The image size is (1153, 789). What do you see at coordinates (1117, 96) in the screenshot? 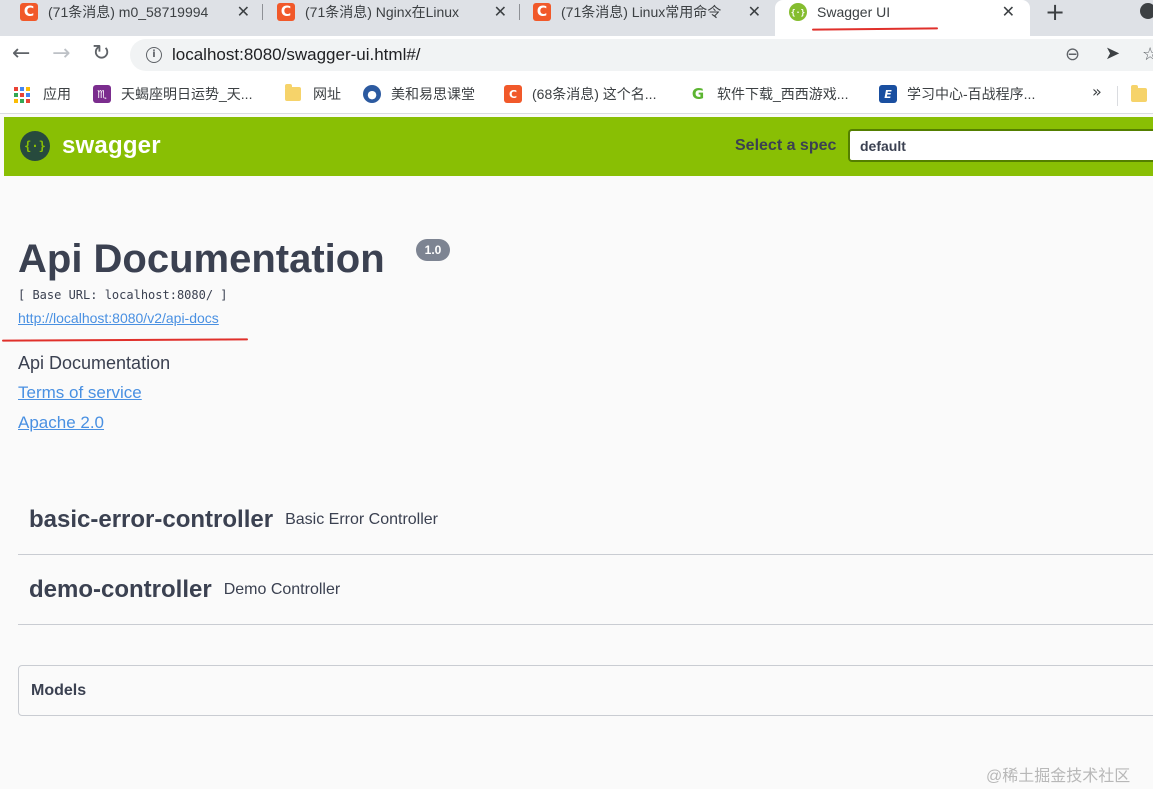
I see `bookmarks-divider` at bounding box center [1117, 96].